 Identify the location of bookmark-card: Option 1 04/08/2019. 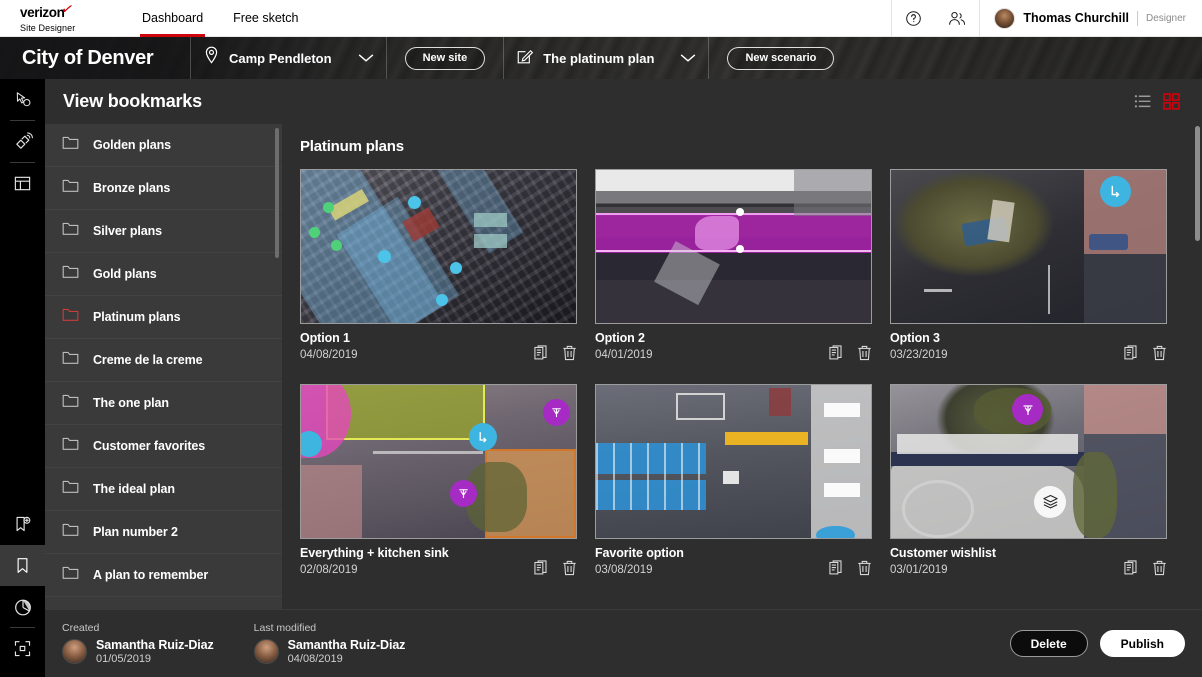
(438, 266).